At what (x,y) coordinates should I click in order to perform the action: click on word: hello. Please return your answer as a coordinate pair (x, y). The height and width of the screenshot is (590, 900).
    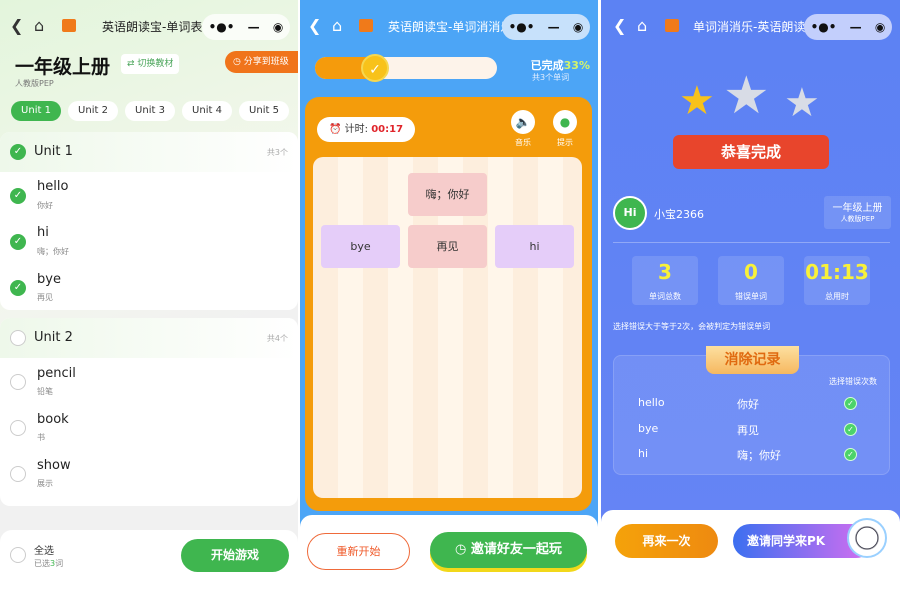
    Looking at the image, I should click on (53, 186).